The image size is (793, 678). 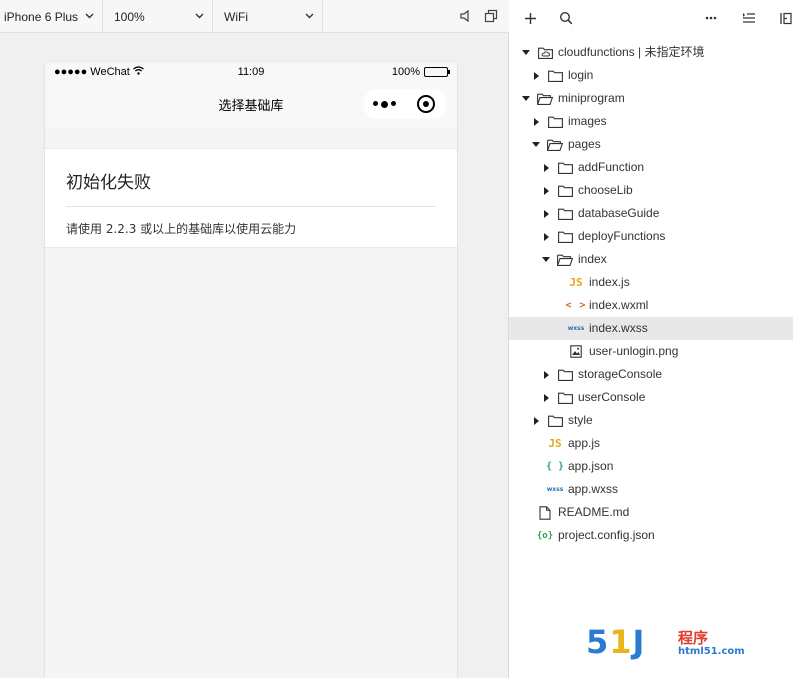 I want to click on menu-capsule, so click(x=405, y=104).